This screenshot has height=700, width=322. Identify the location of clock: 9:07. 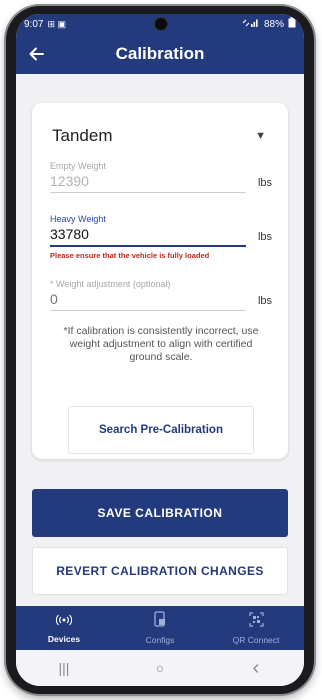
(34, 24).